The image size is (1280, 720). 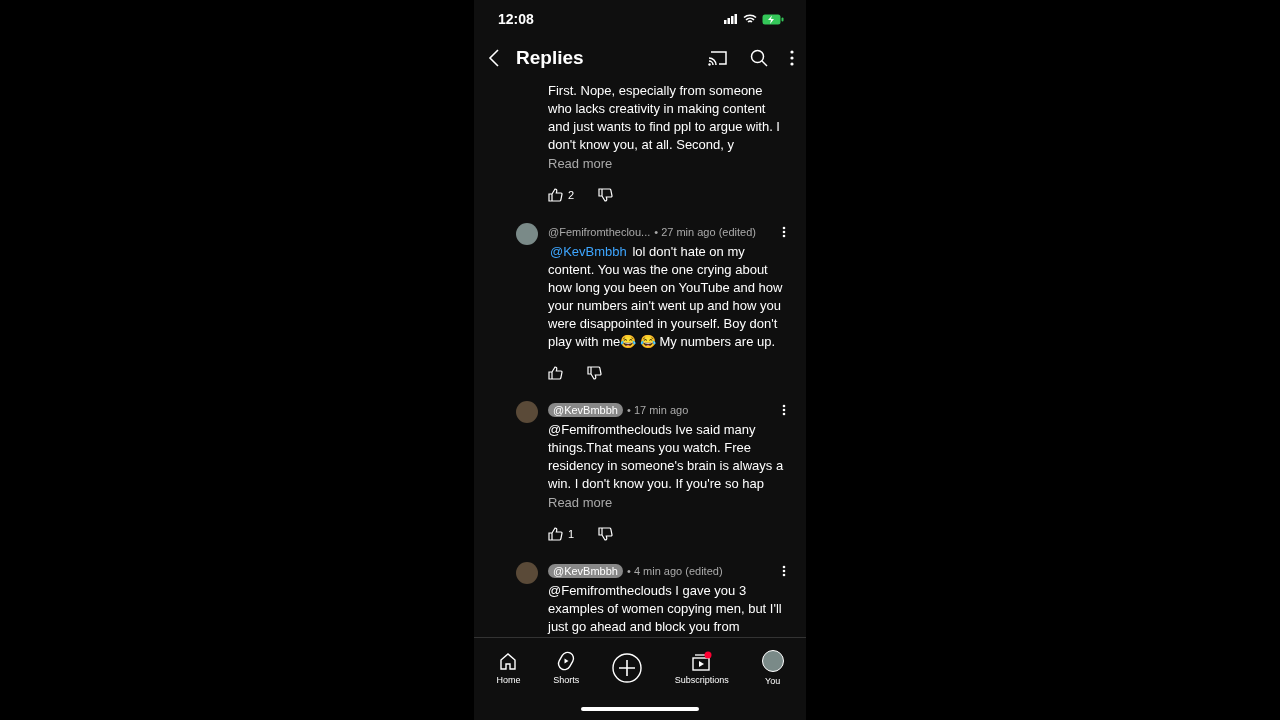 I want to click on like-button, so click(x=555, y=373).